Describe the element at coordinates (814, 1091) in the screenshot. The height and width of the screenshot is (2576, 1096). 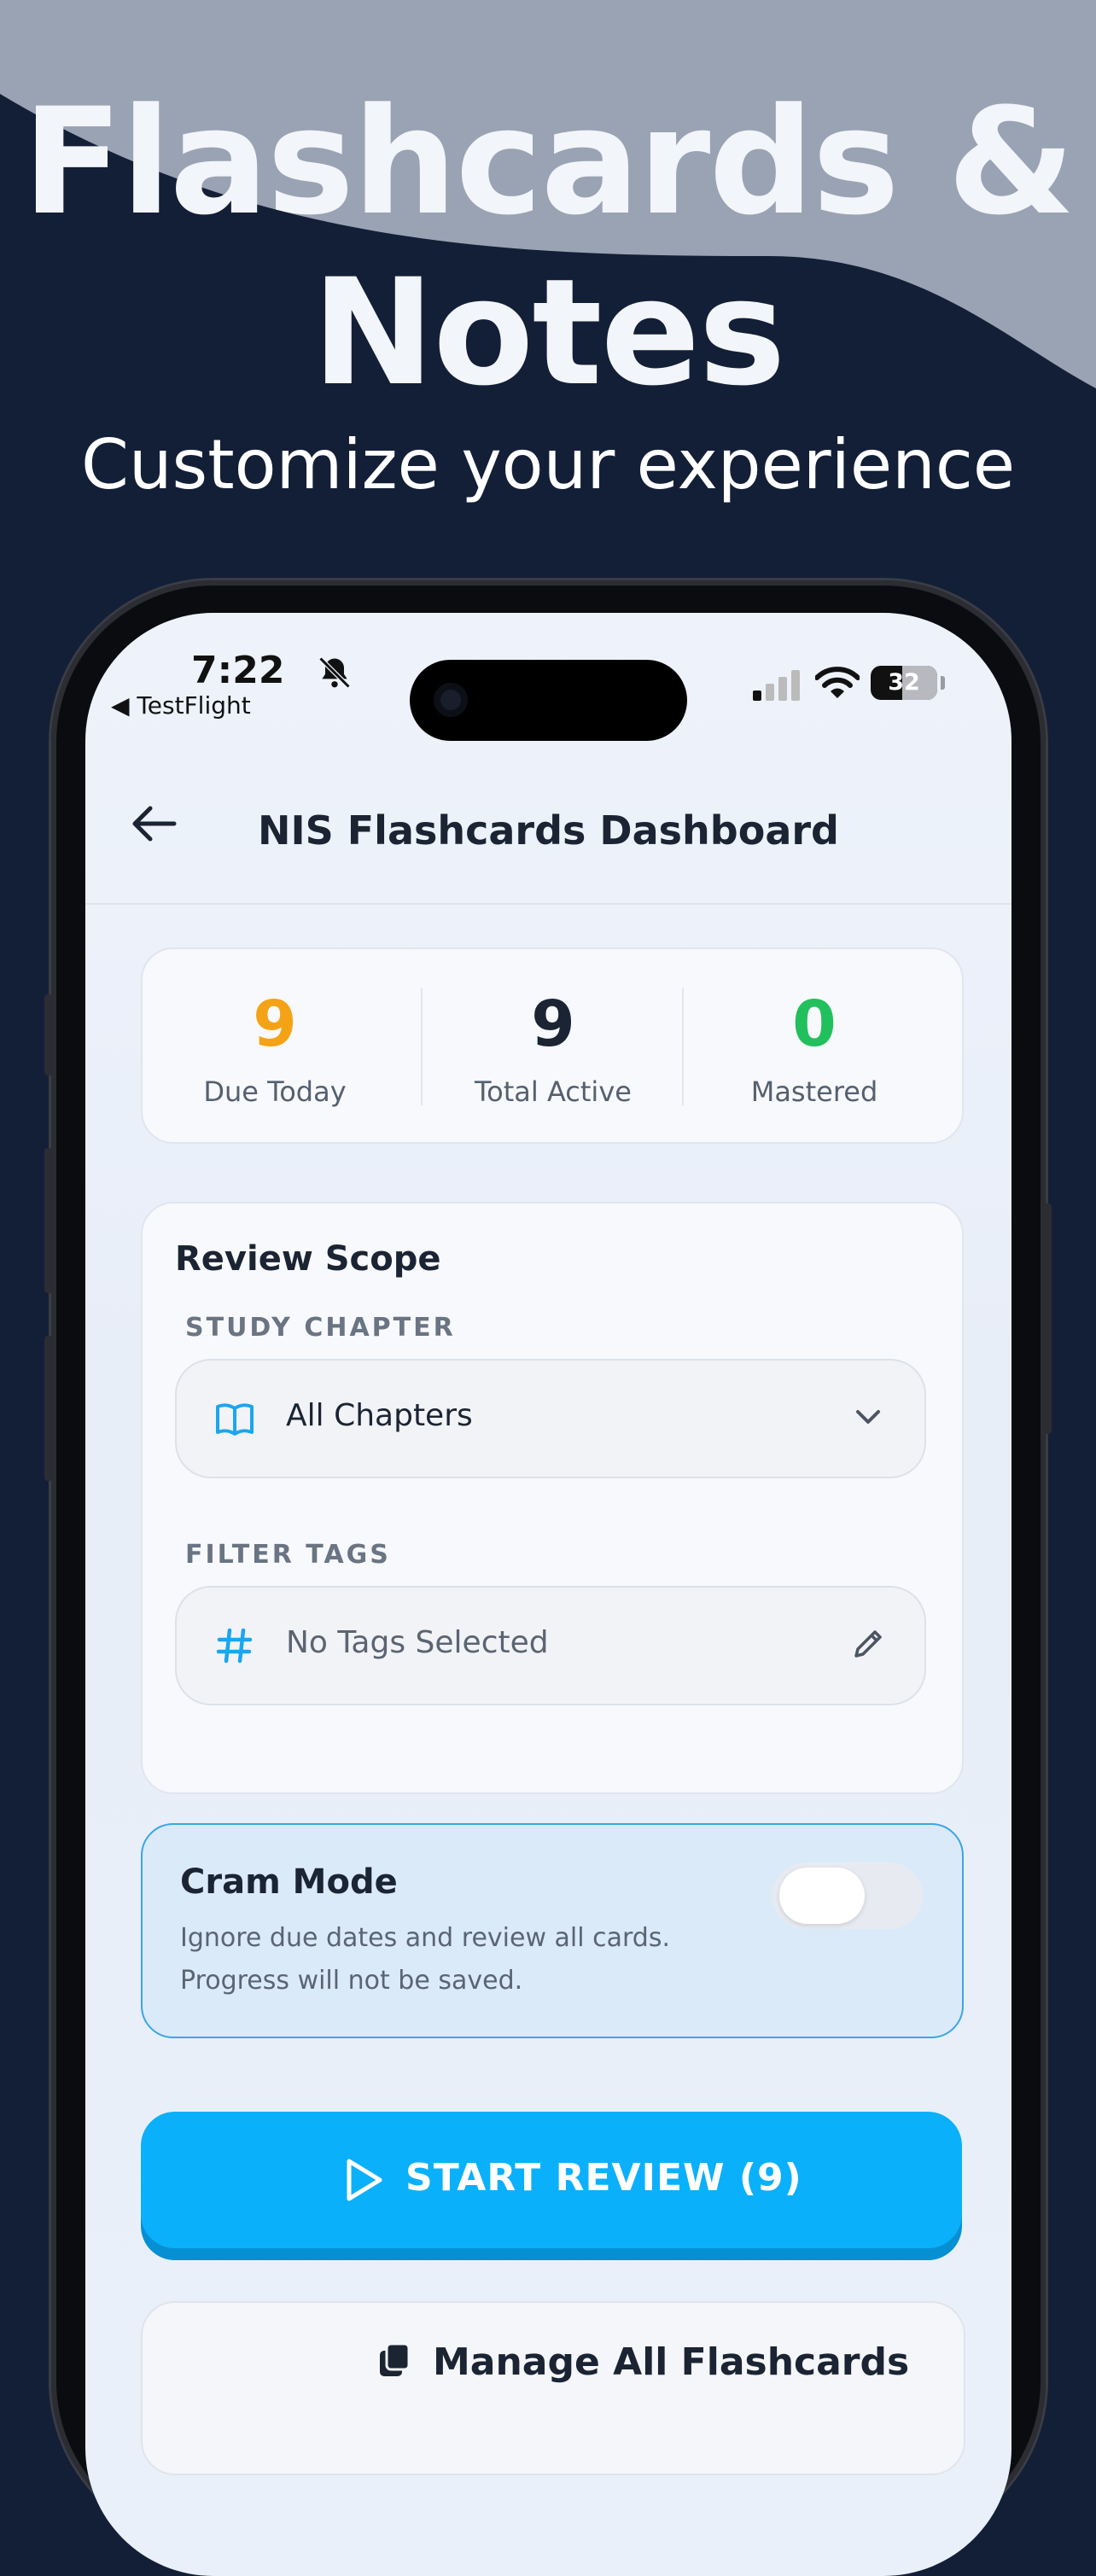
I see `stat-mastered-label: Mastered` at that location.